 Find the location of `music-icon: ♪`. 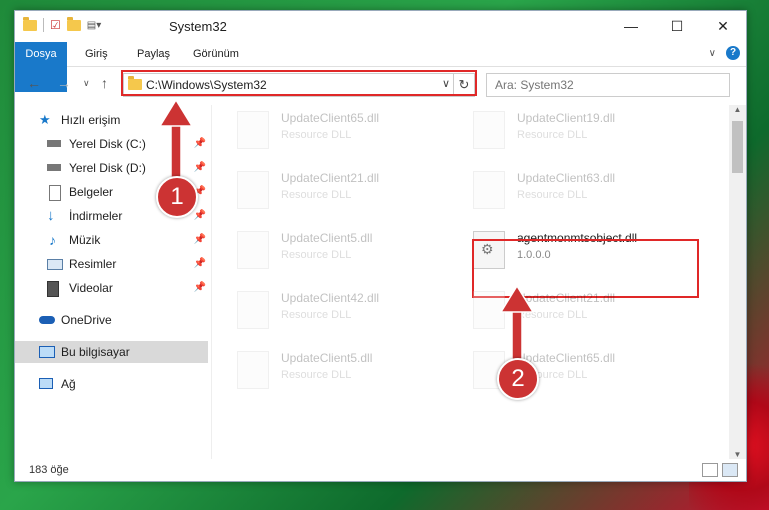

music-icon: ♪ is located at coordinates (52, 240).